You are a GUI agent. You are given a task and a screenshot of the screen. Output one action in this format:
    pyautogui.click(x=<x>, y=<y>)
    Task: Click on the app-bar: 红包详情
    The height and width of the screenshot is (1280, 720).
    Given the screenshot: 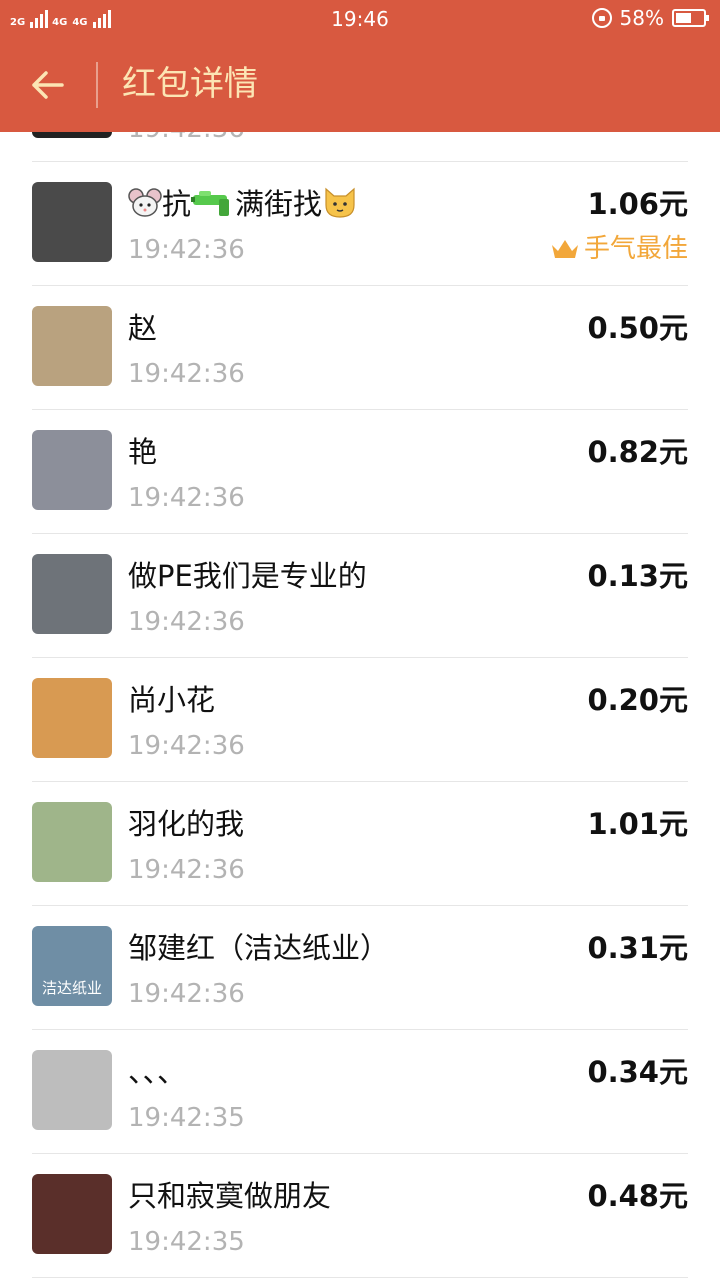 What is the action you would take?
    pyautogui.click(x=360, y=86)
    